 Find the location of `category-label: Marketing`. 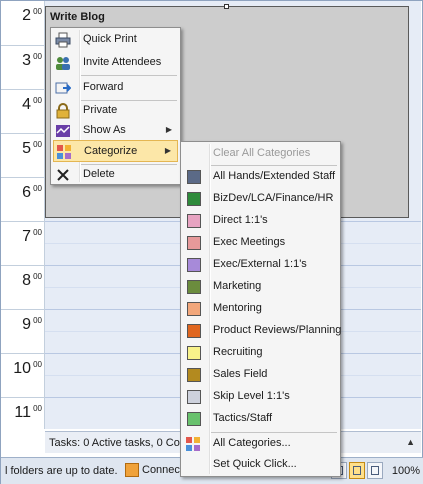

category-label: Marketing is located at coordinates (237, 286).